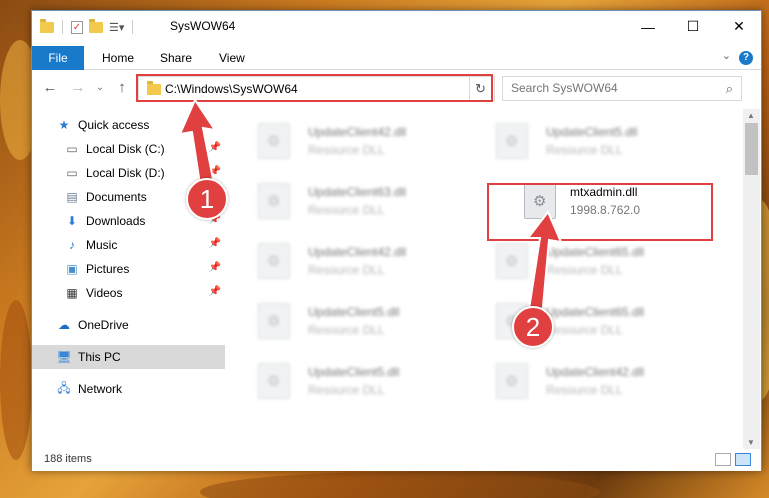 This screenshot has height=498, width=769. What do you see at coordinates (128, 357) in the screenshot?
I see `sidebar-item-this-pc: 🖥 This PC` at bounding box center [128, 357].